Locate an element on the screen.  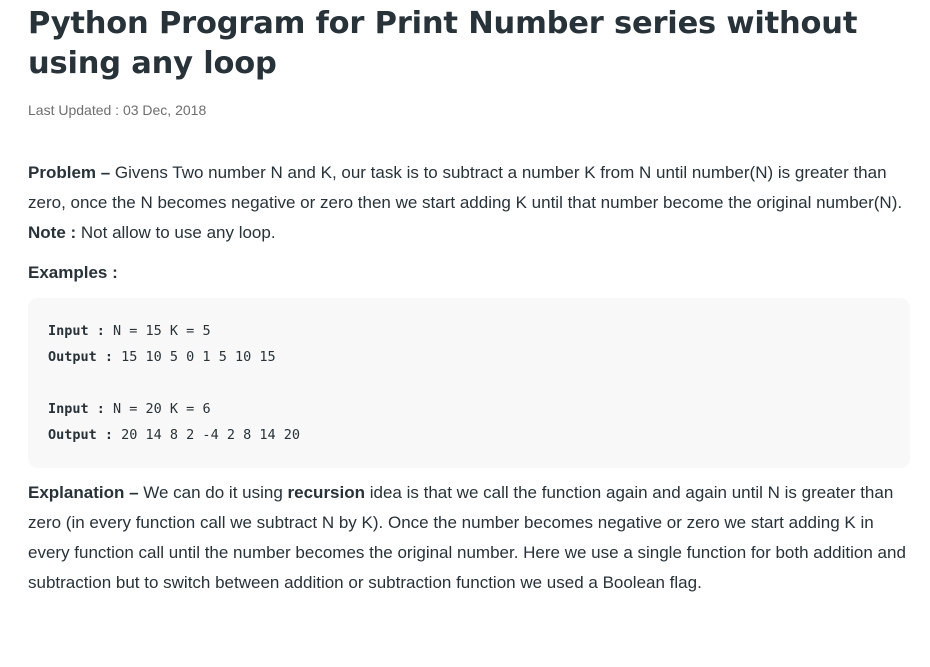
explanation-text-before: We can do it using is located at coordinates (215, 492).